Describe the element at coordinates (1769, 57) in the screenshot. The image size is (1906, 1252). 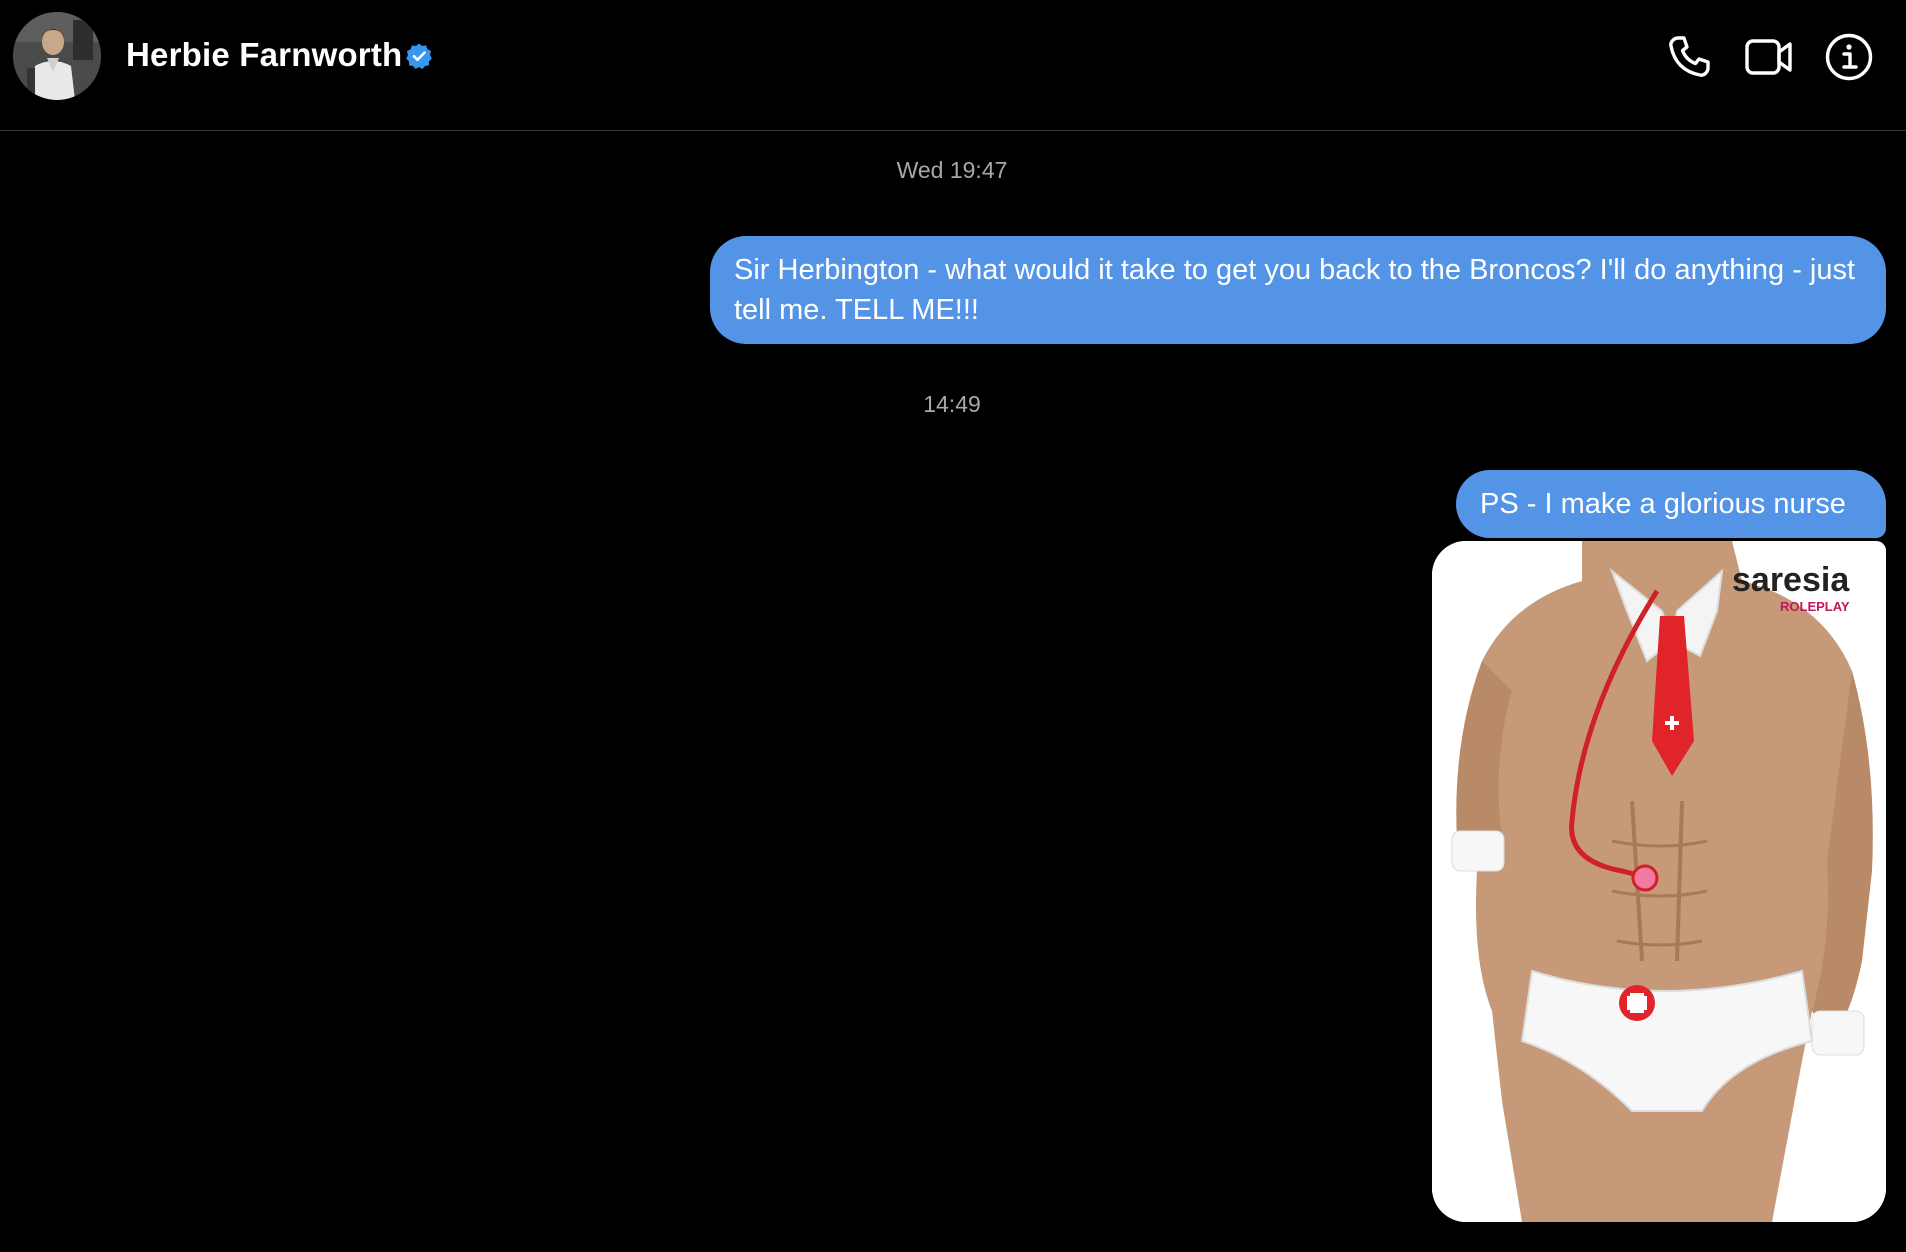
I see `video-camera-icon` at that location.